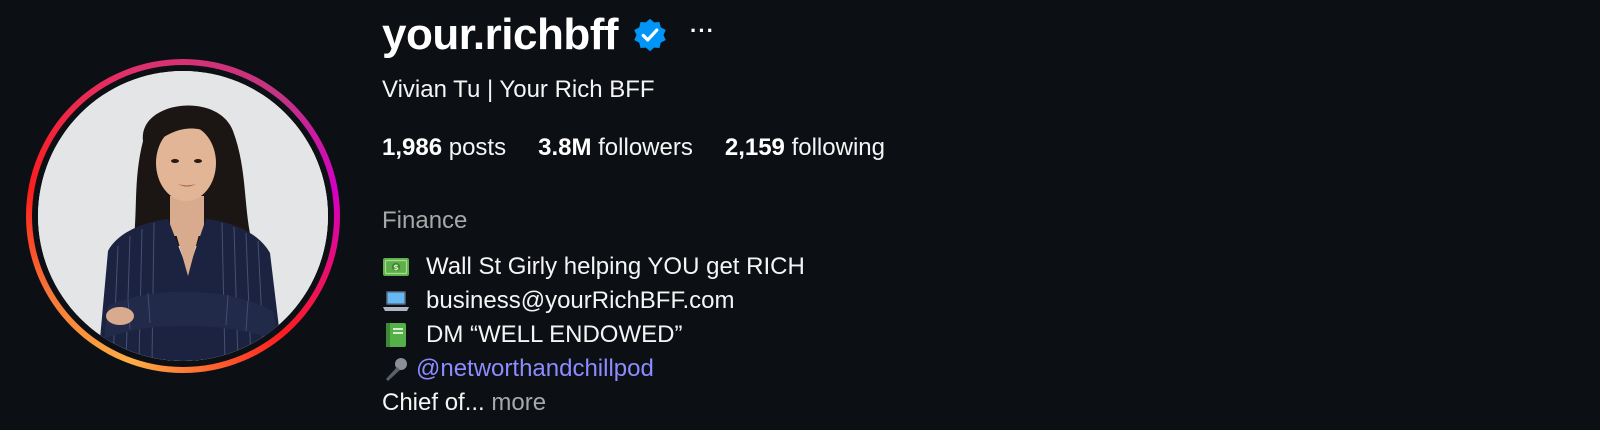 The width and height of the screenshot is (1600, 430). What do you see at coordinates (702, 31) in the screenshot?
I see `more-options-button: ···` at bounding box center [702, 31].